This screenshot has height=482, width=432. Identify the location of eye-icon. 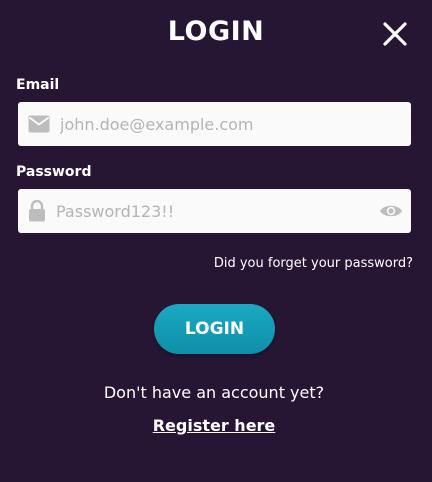
(391, 211).